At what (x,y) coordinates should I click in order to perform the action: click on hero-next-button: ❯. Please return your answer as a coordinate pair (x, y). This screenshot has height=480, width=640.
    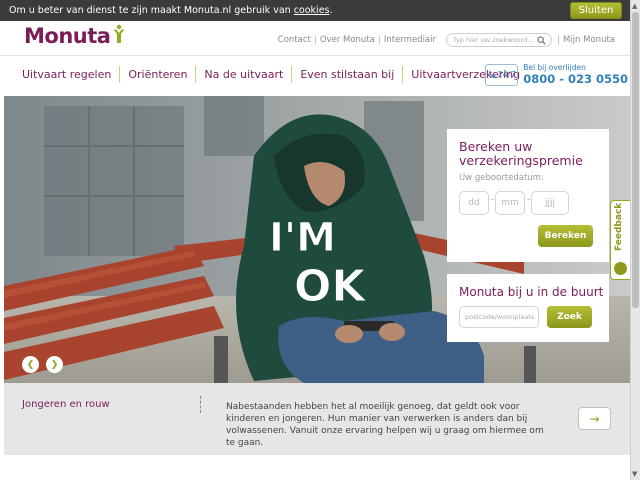
    Looking at the image, I should click on (54, 364).